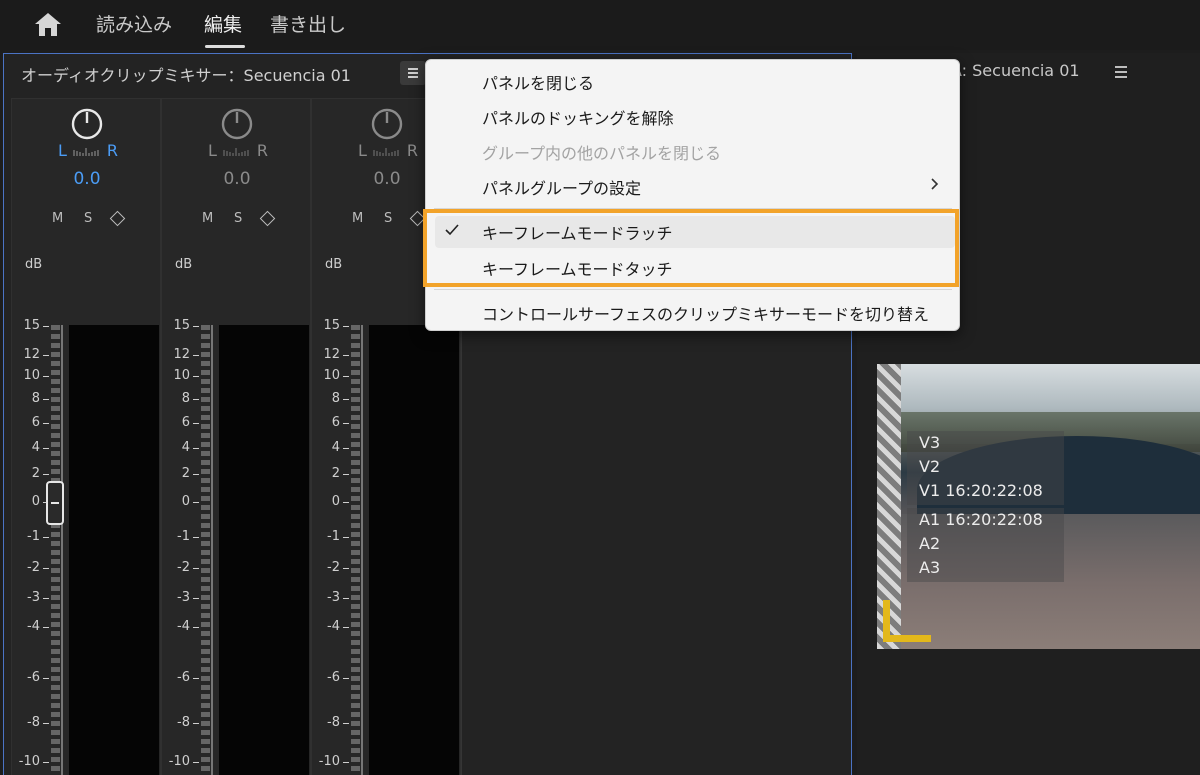 Image resolution: width=1200 pixels, height=775 pixels. I want to click on menu-separator, so click(693, 289).